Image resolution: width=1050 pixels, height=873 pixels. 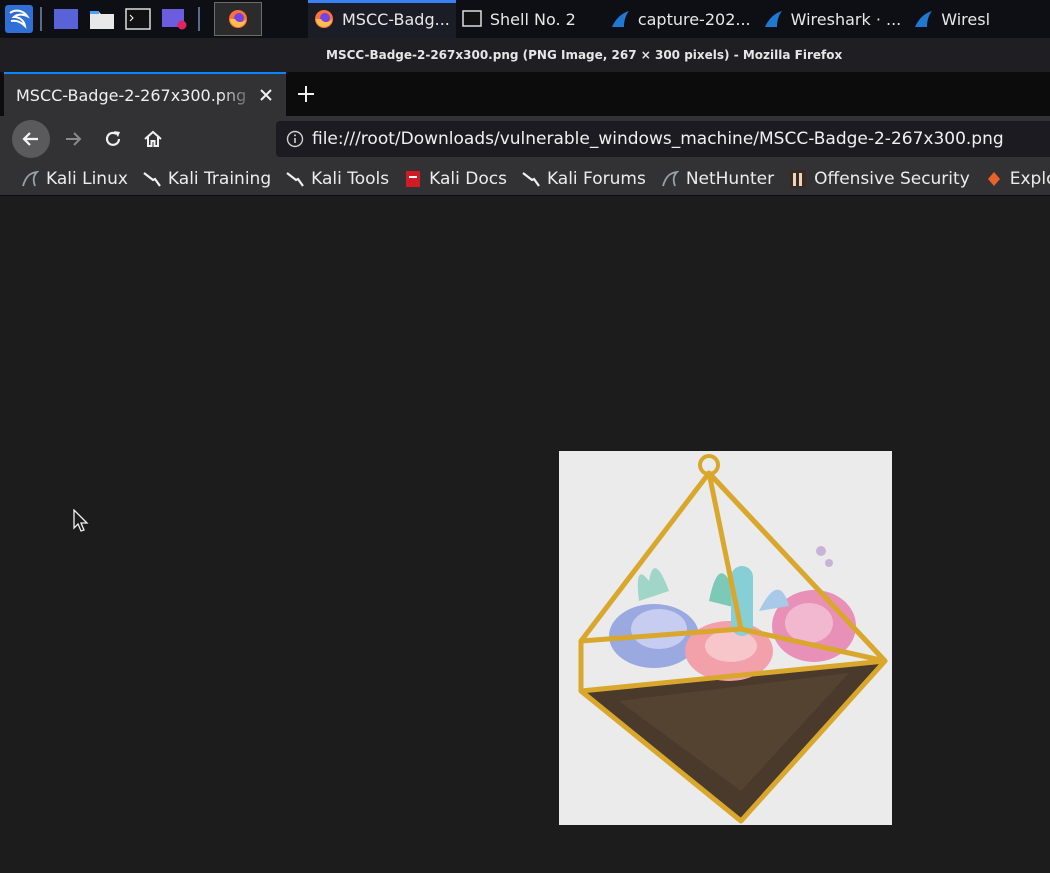 I want to click on bookmark-nethunter: NetHunter, so click(x=717, y=179).